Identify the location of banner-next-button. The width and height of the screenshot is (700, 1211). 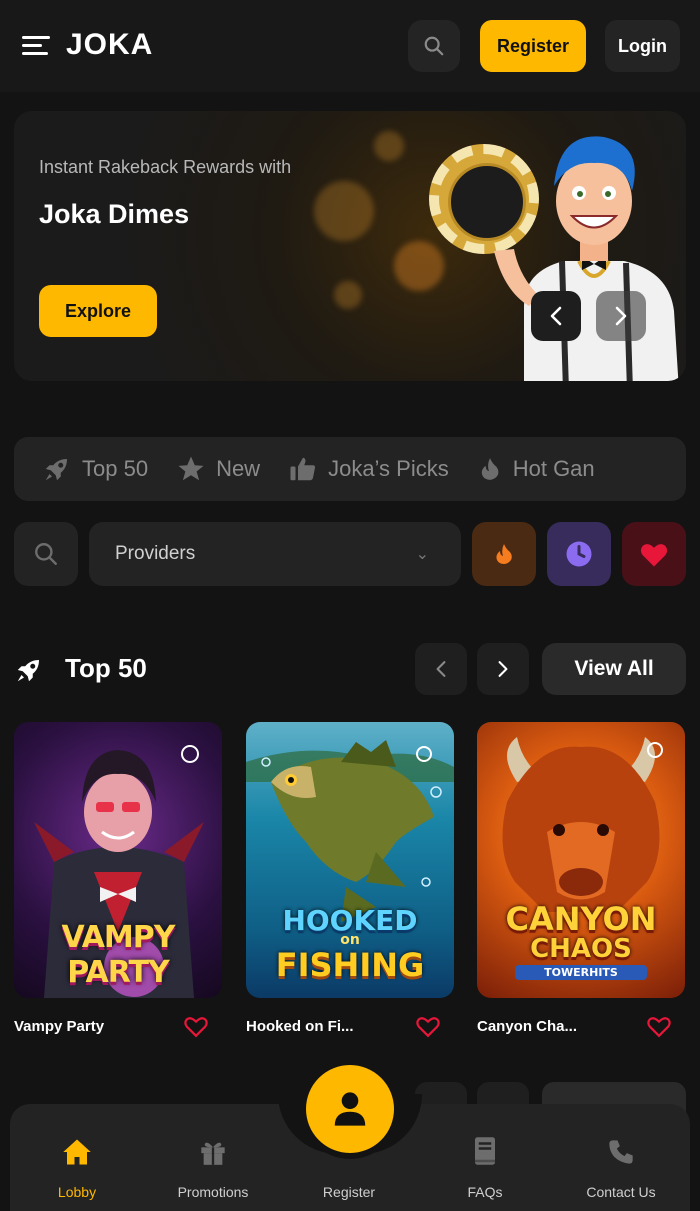
(621, 316).